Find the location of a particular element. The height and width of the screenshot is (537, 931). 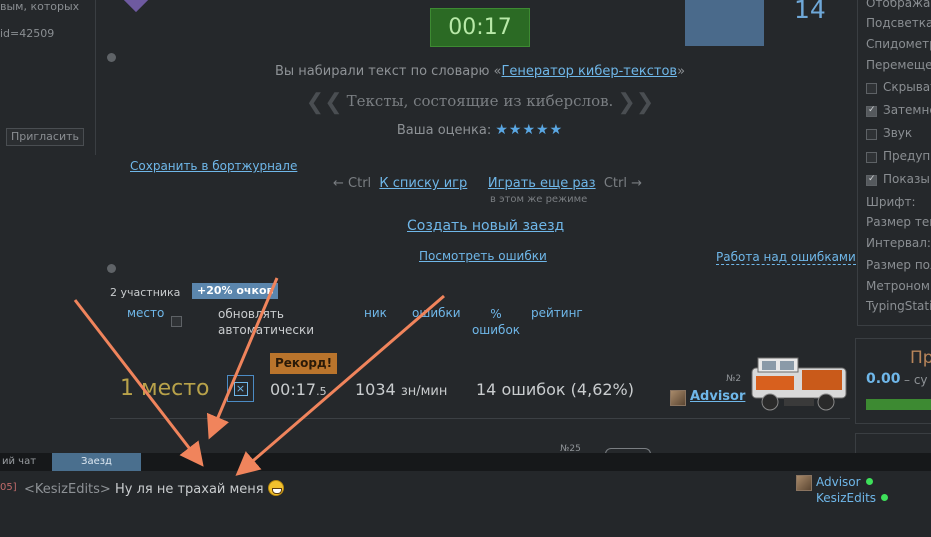

vocabulary-link: Генератор кибер-текстов is located at coordinates (590, 71).